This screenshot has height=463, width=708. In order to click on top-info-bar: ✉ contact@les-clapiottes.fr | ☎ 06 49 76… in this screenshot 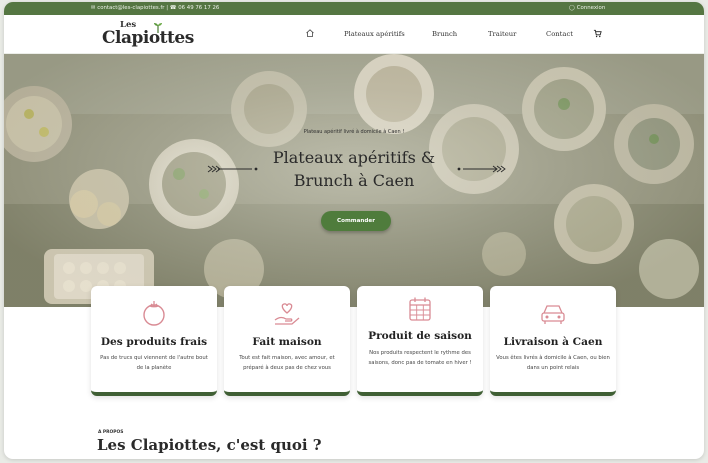, I will do `click(354, 8)`.